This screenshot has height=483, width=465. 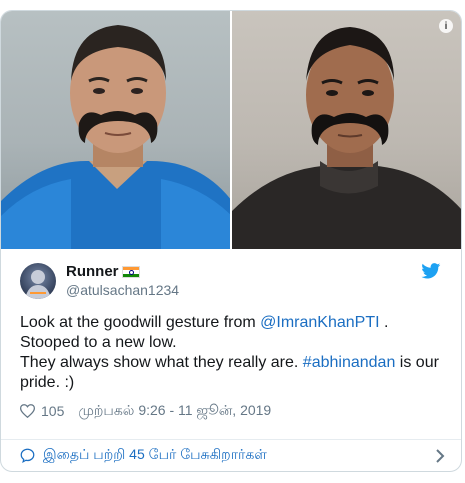 I want to click on hashtag-link: #abhinandan, so click(x=349, y=362).